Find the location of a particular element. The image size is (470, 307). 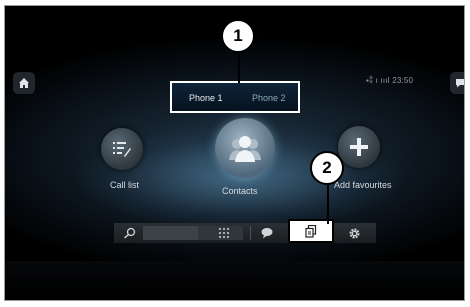

search-field is located at coordinates (170, 233).